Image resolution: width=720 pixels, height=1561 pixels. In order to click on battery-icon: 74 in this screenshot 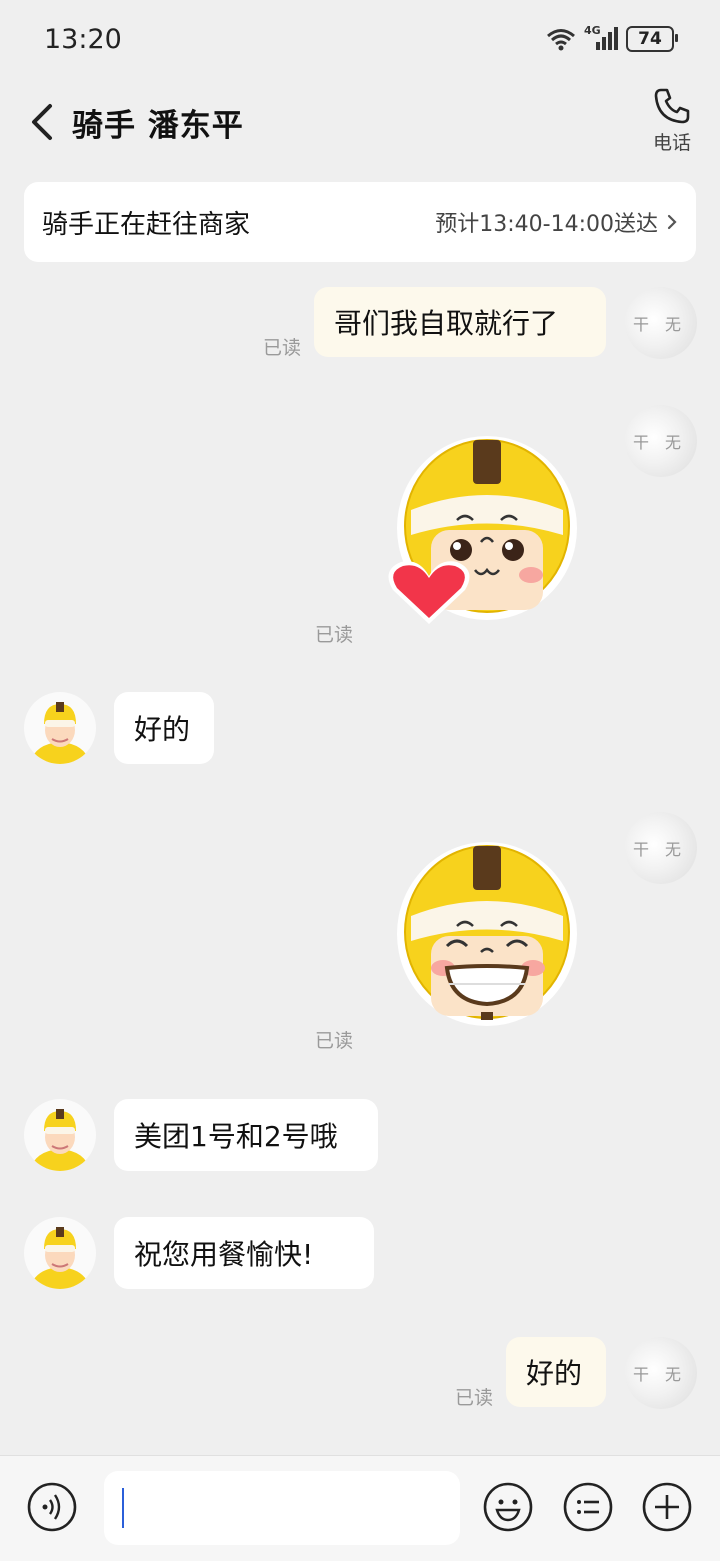, I will do `click(652, 39)`.